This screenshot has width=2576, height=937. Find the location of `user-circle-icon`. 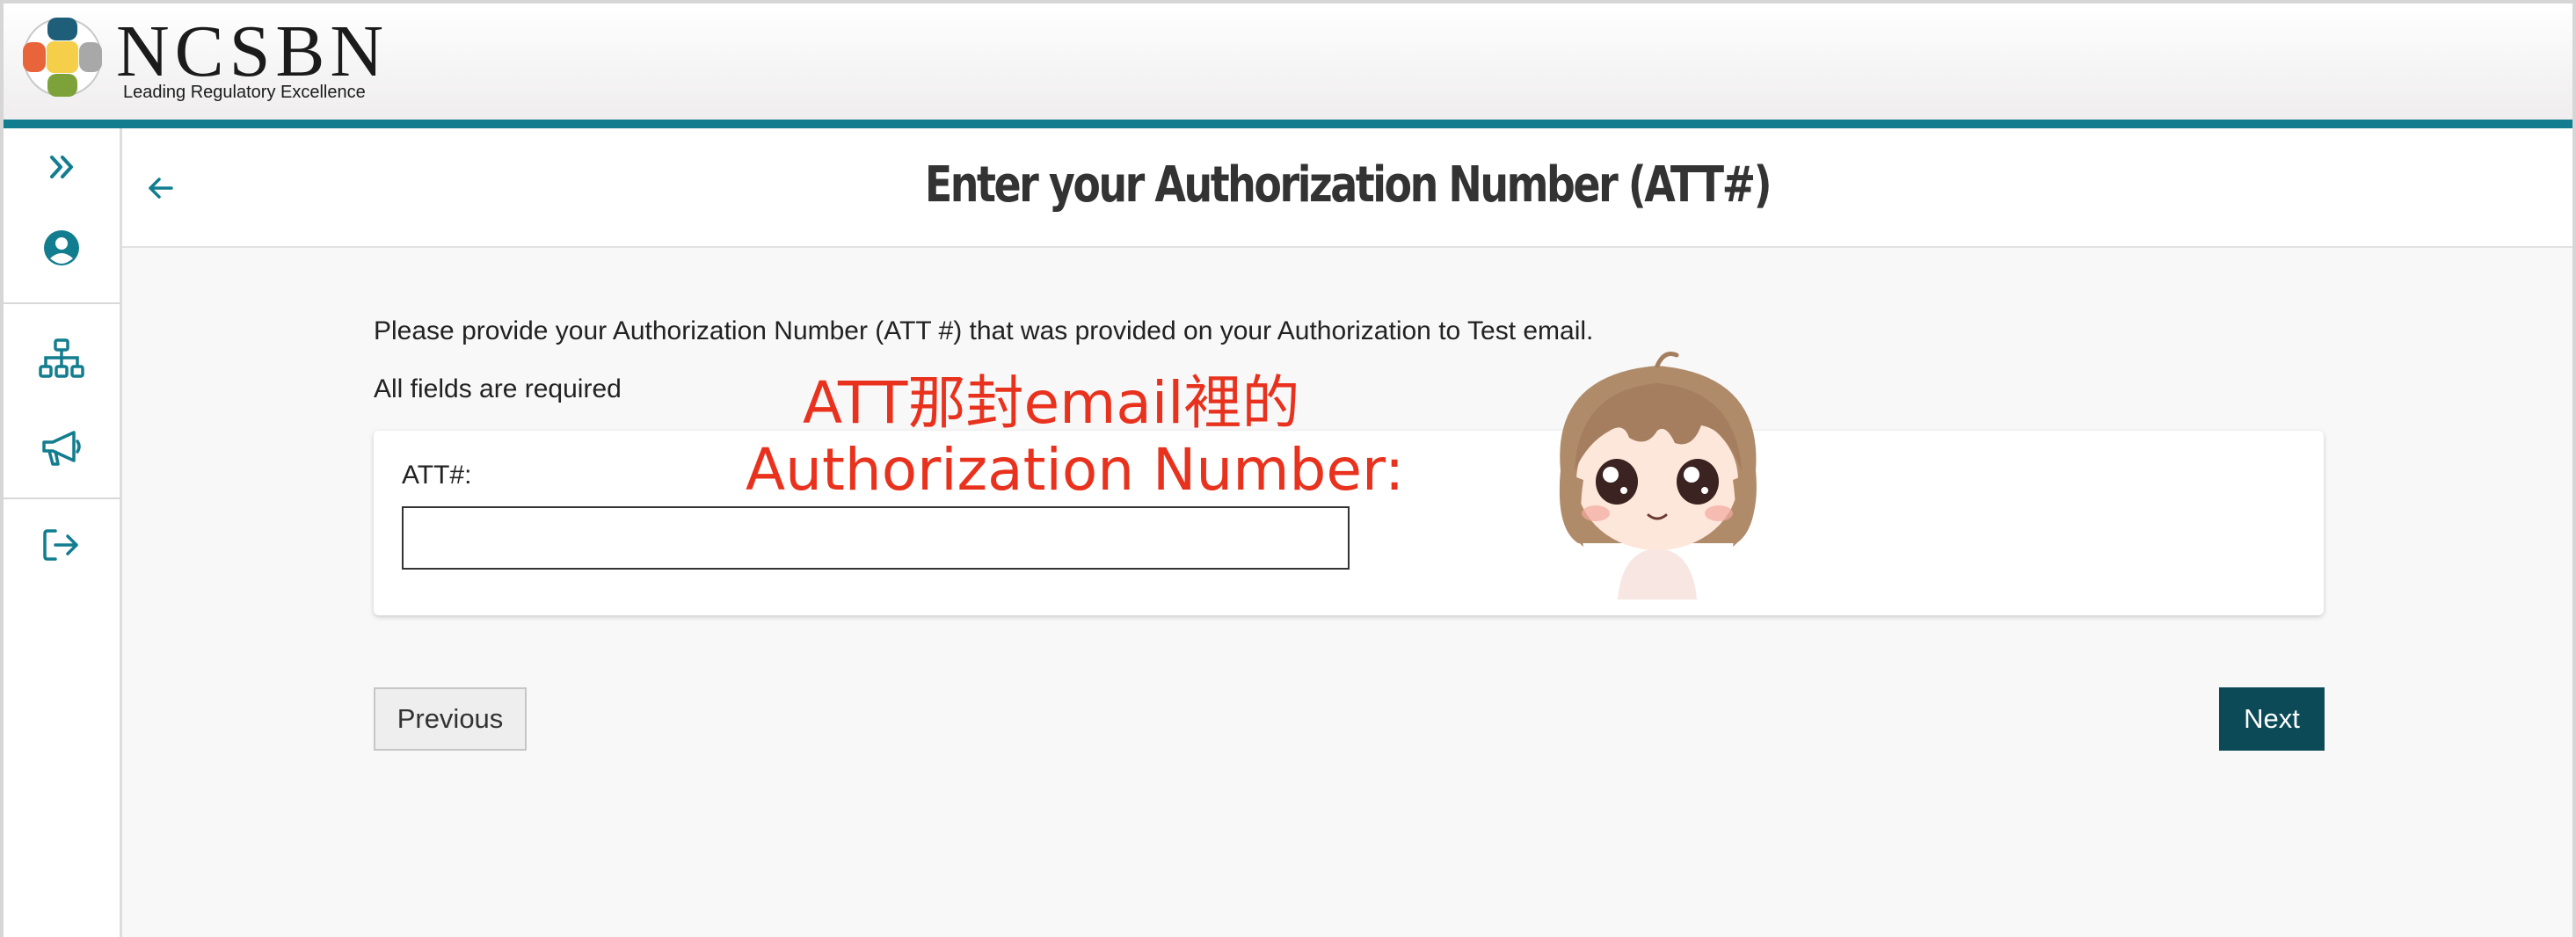

user-circle-icon is located at coordinates (61, 247).